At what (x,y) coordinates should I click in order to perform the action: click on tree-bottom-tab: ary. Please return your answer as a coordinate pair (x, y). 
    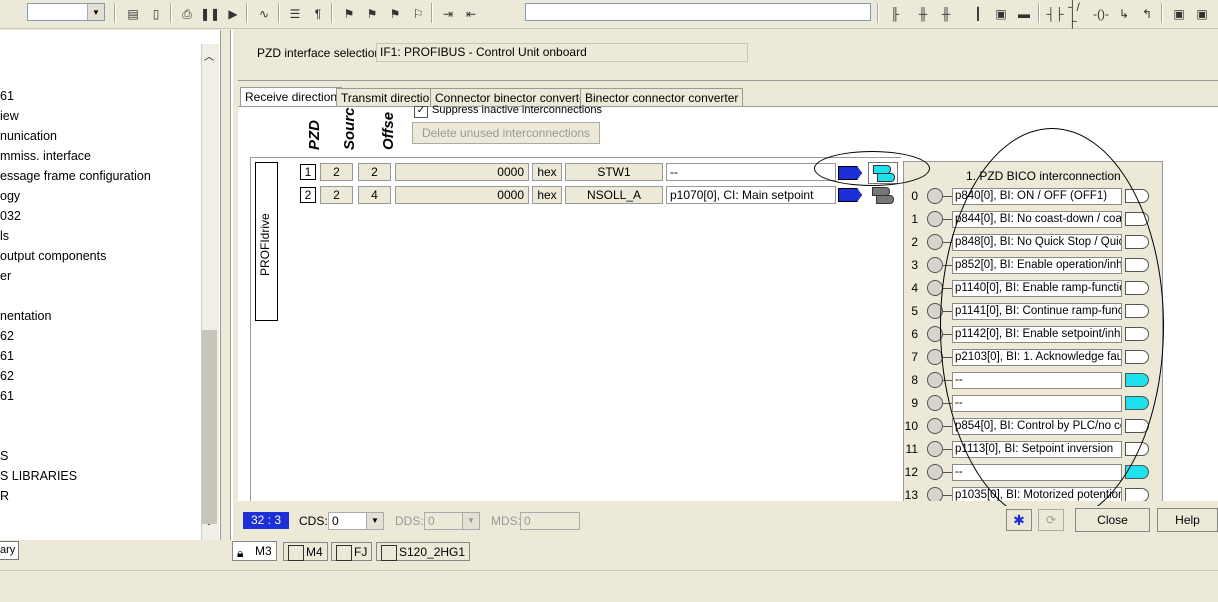
    Looking at the image, I should click on (9, 550).